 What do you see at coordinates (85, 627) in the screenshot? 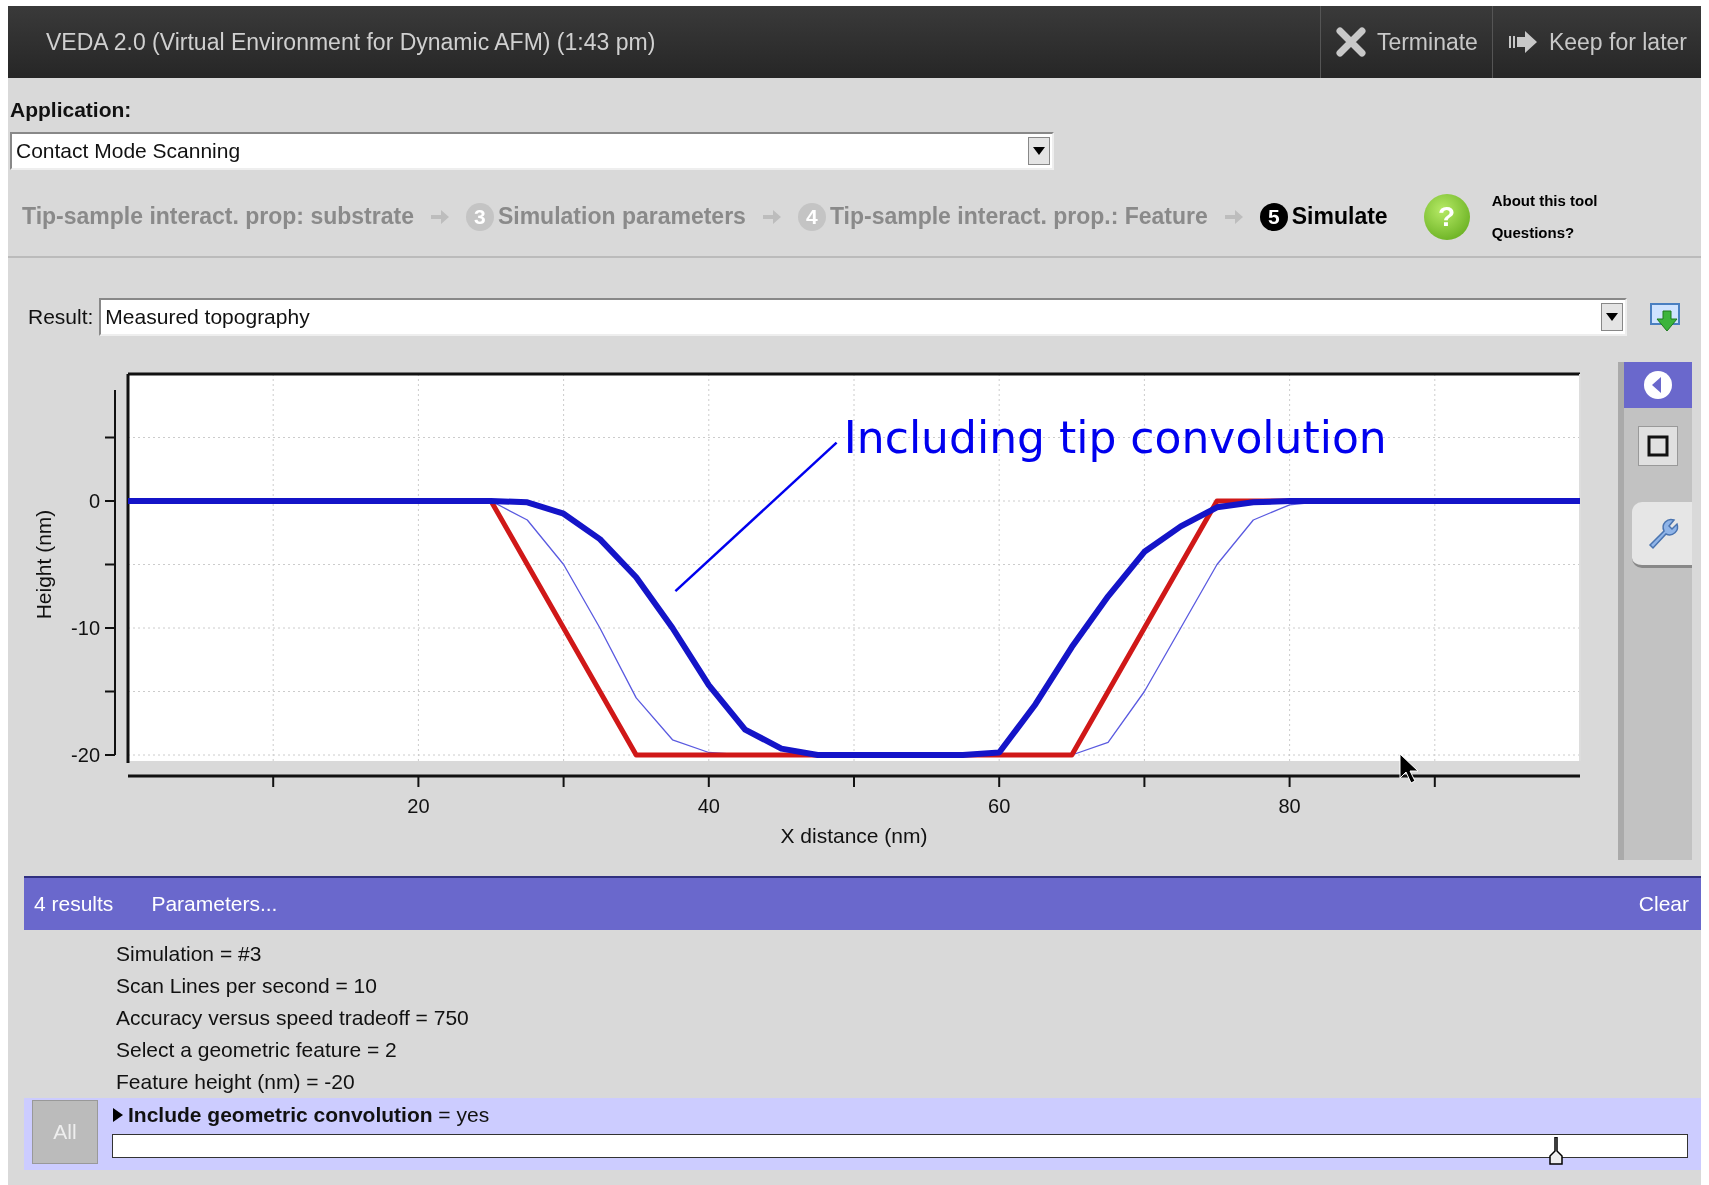
I see `tick-label: -10` at bounding box center [85, 627].